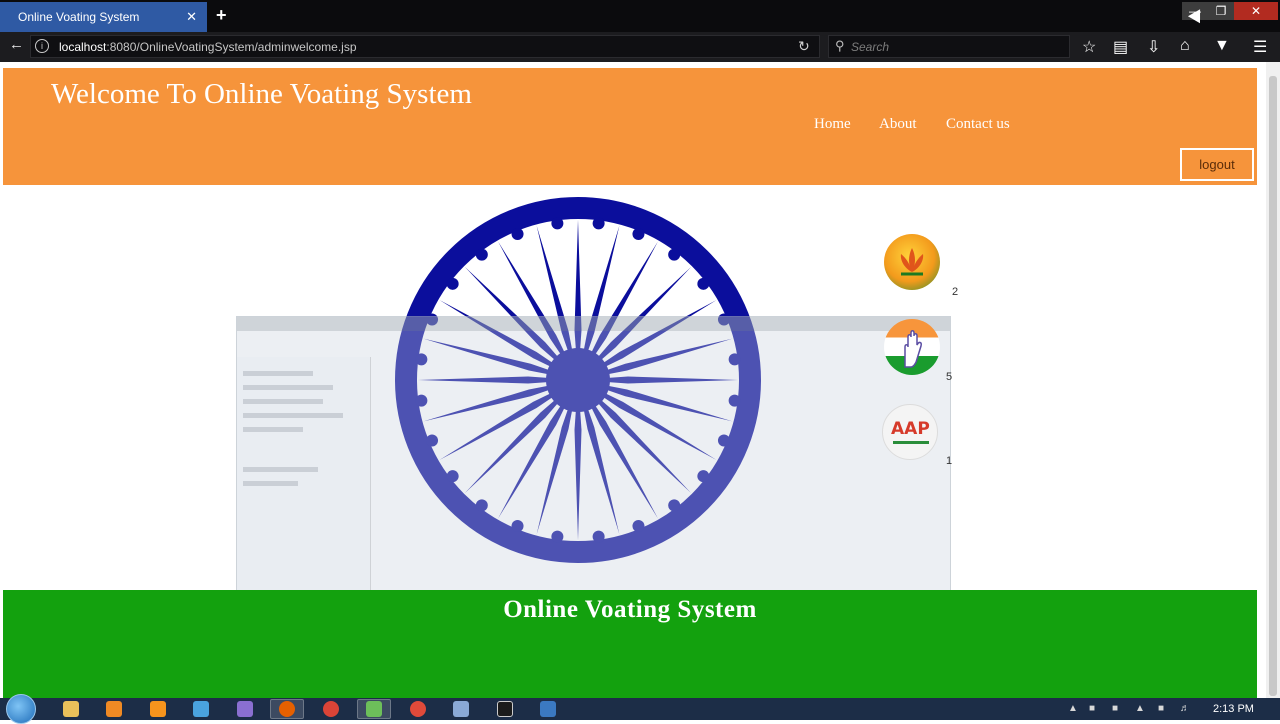 Image resolution: width=1280 pixels, height=724 pixels. I want to click on overlay-title-bar, so click(593, 324).